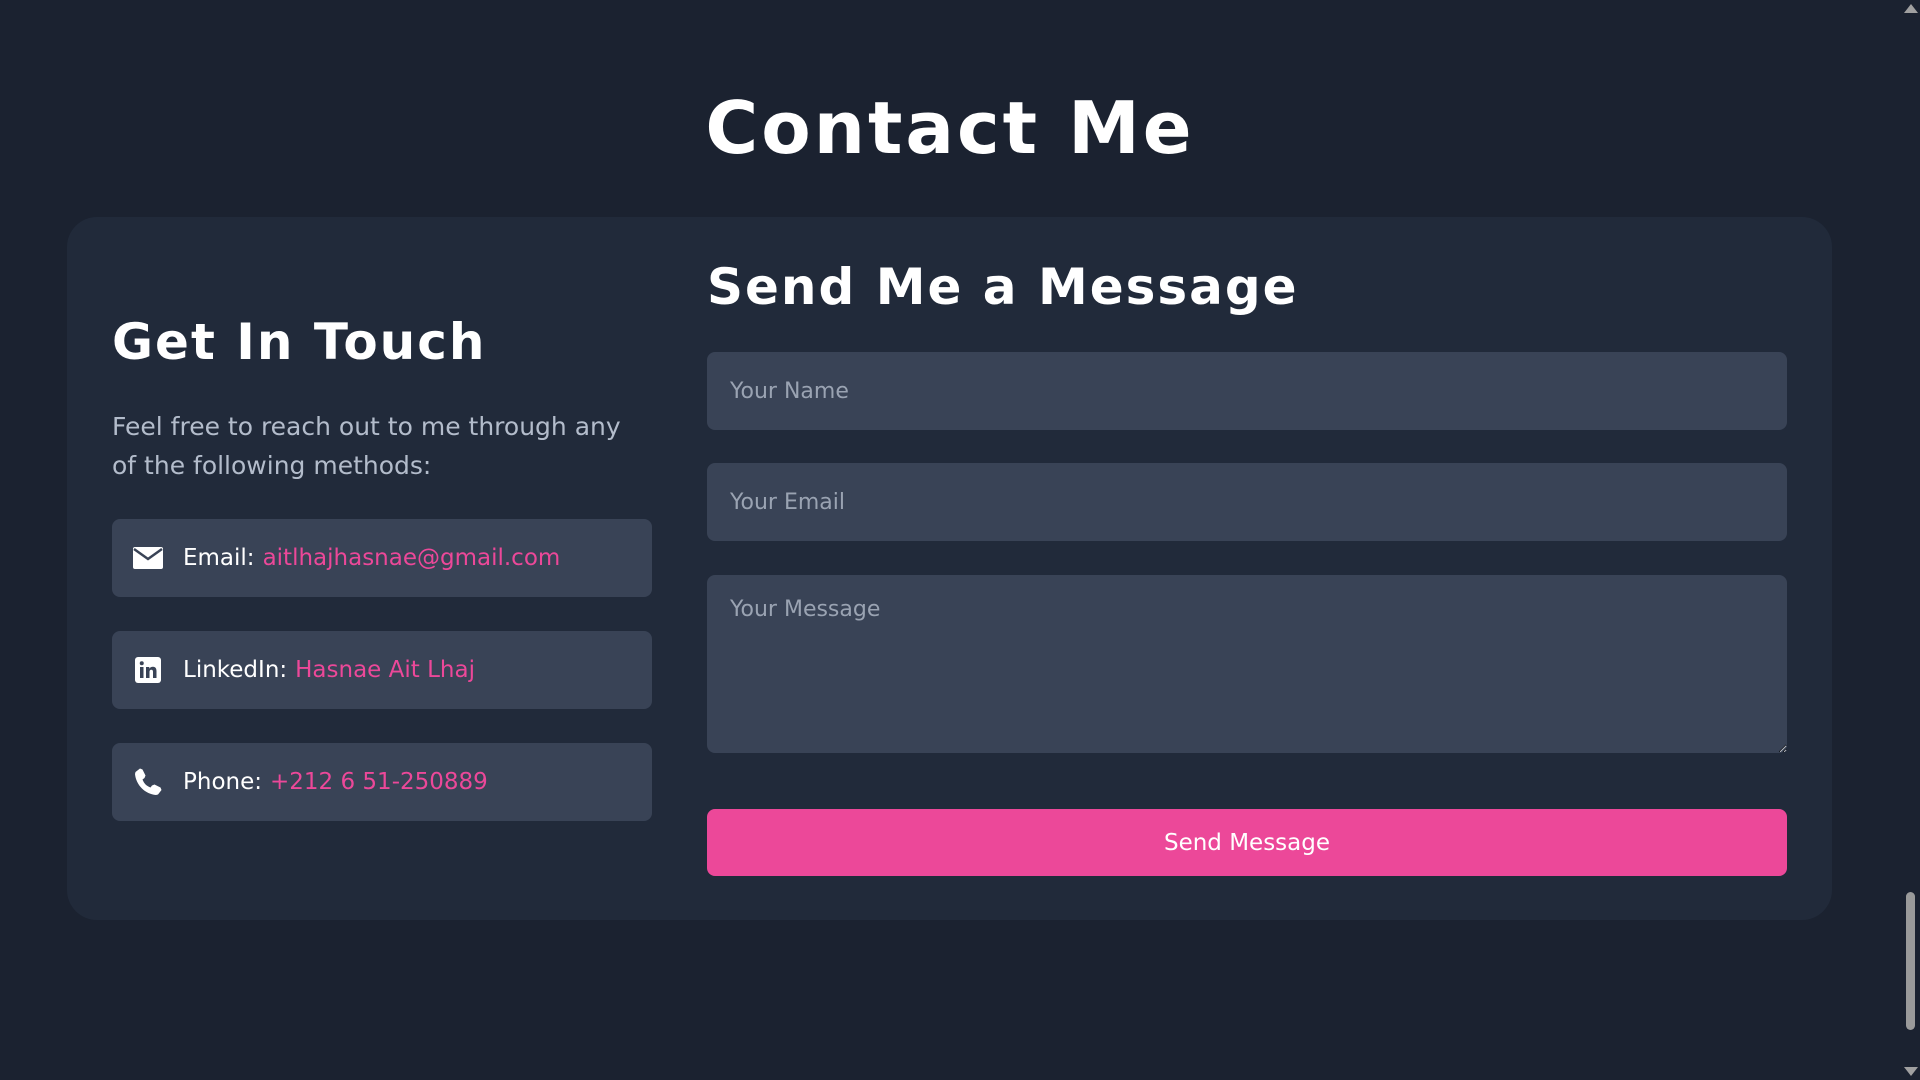 This screenshot has width=1920, height=1080. I want to click on scroll-up-arrow-icon, so click(1911, 8).